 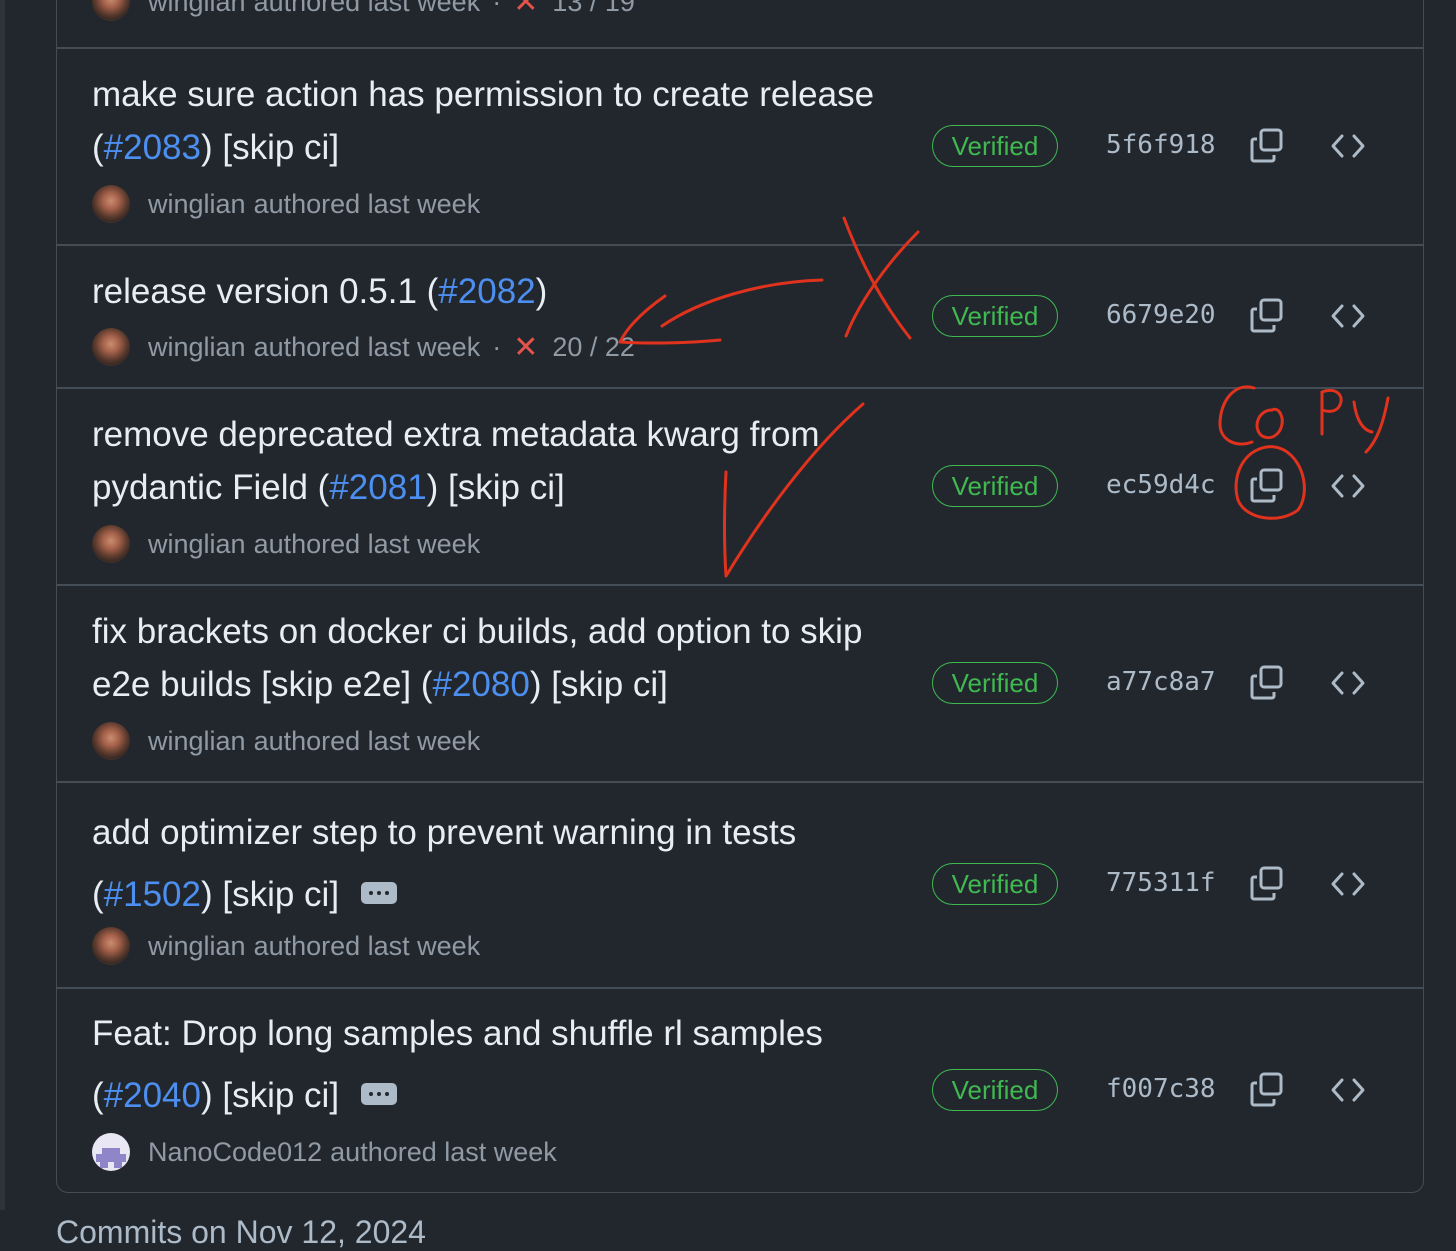 What do you see at coordinates (235, 1152) in the screenshot?
I see `author-link: NanoCode012` at bounding box center [235, 1152].